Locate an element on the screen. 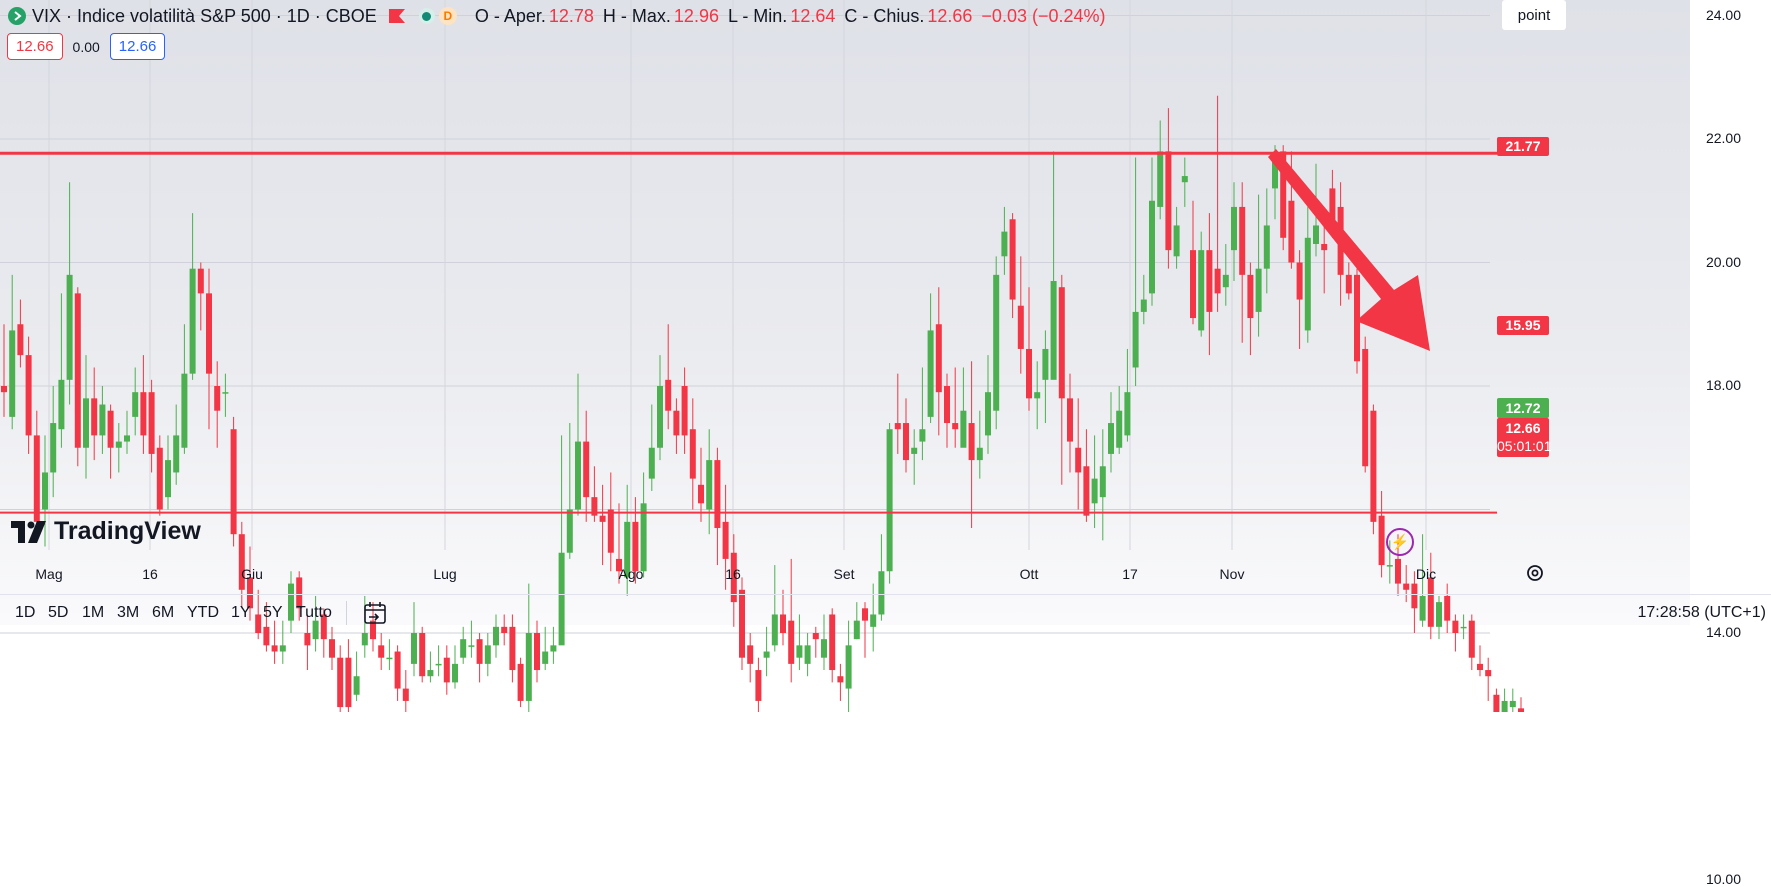 The height and width of the screenshot is (887, 1771). low-value: 12.64 is located at coordinates (813, 15).